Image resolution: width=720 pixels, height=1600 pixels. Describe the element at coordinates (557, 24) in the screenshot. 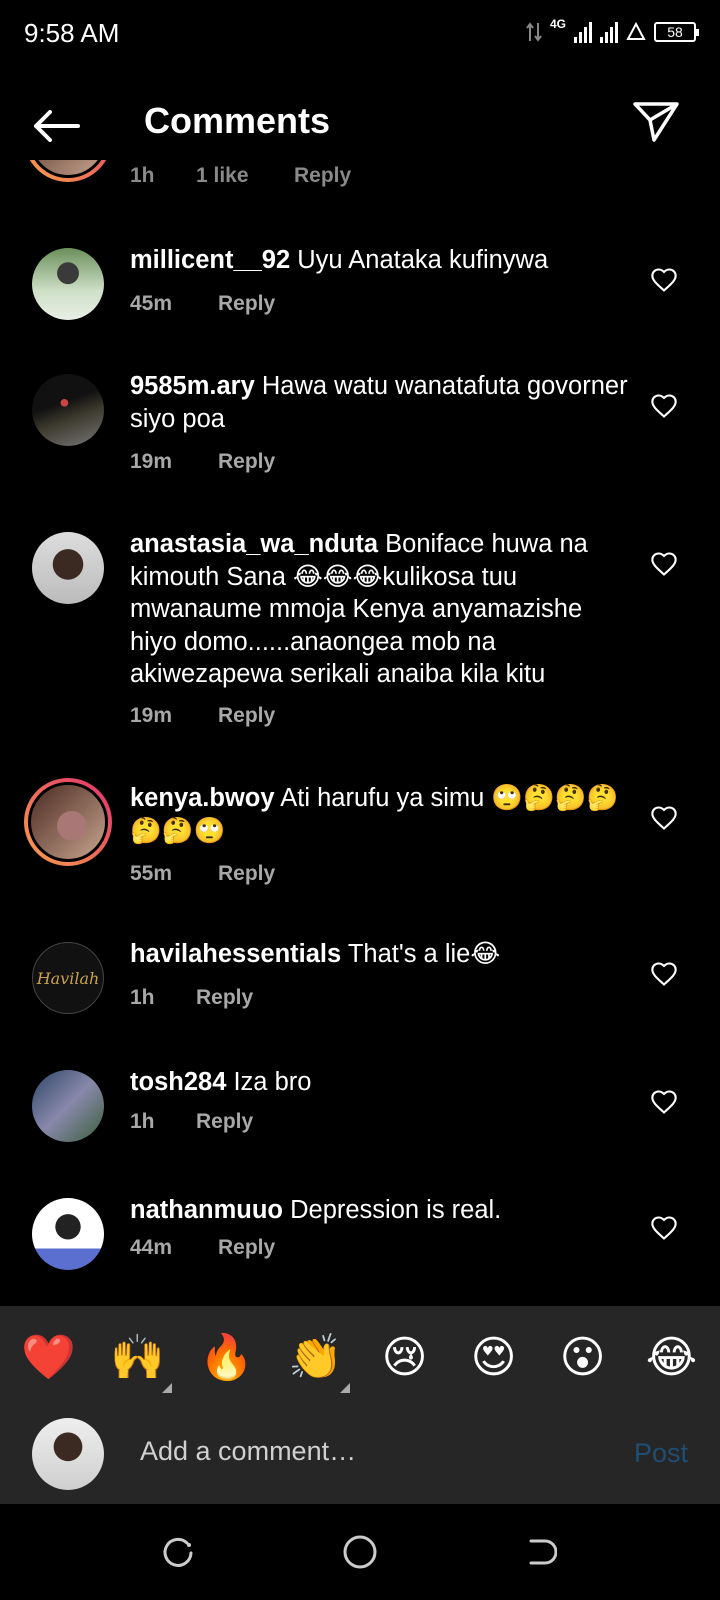

I see `network-type: 4G` at that location.